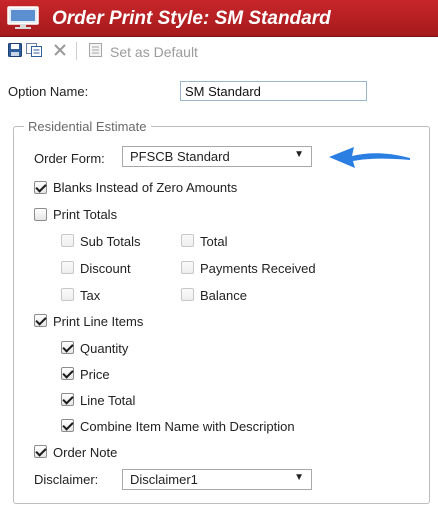  Describe the element at coordinates (85, 452) in the screenshot. I see `order-note-label: Order Note` at that location.